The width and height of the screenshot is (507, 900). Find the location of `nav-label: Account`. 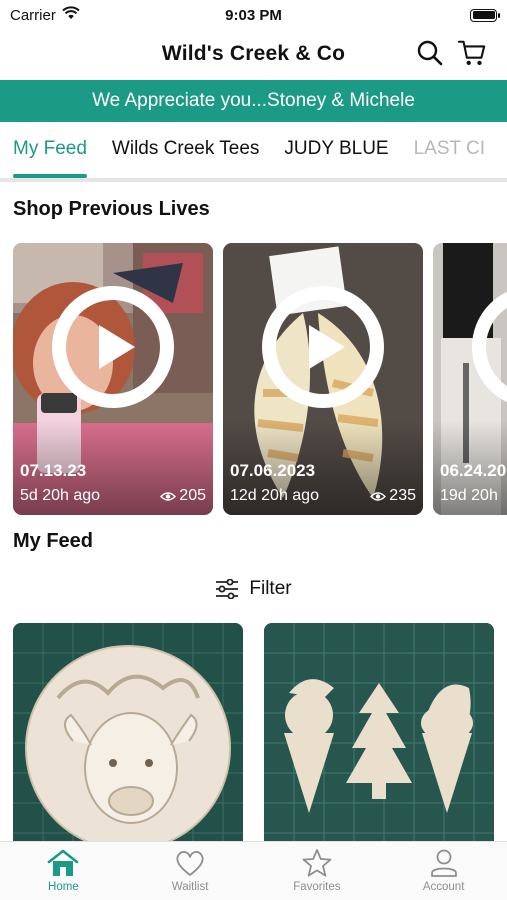

nav-label: Account is located at coordinates (443, 887).